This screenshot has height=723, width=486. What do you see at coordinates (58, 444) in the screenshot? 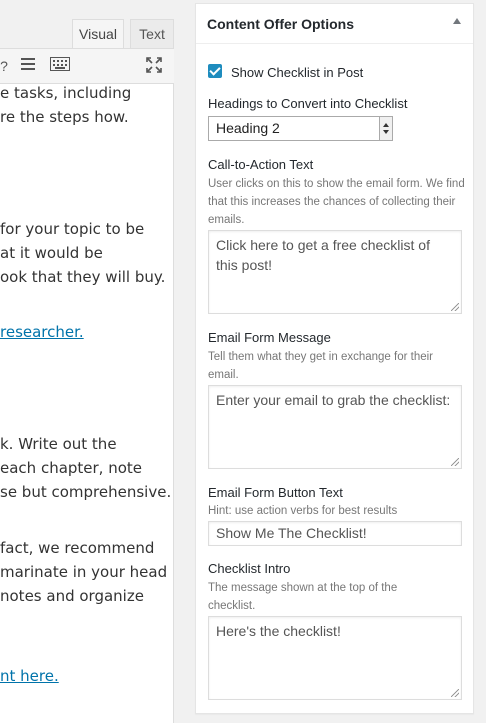
I see `text-line: k. Write out the` at bounding box center [58, 444].